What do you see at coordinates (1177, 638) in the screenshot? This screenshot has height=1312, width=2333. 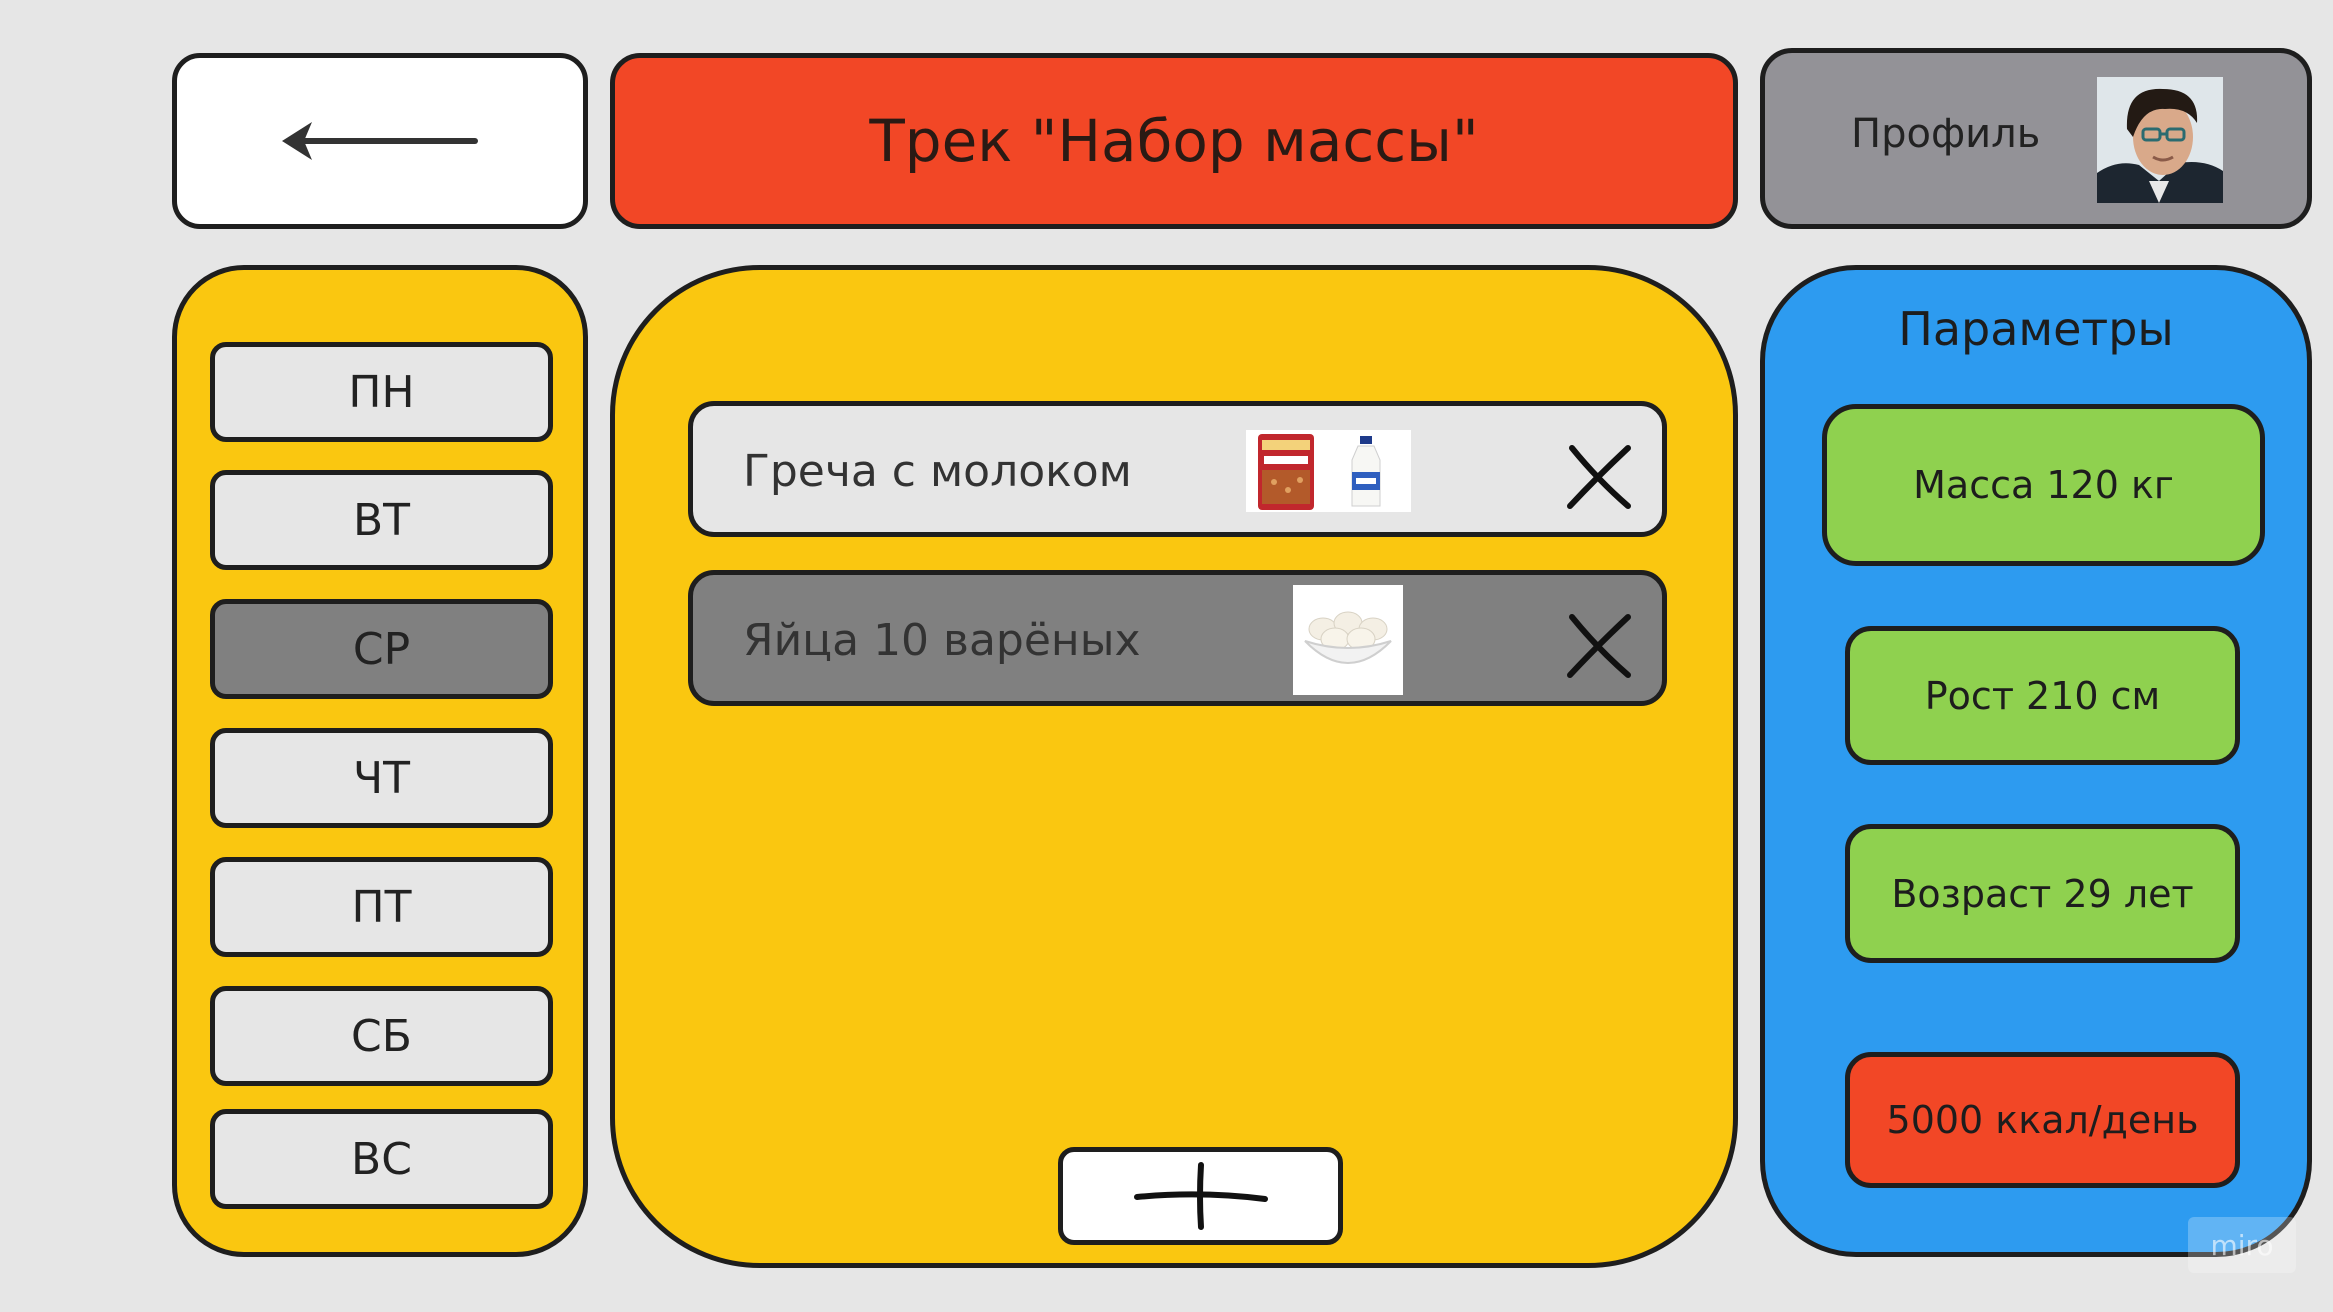 I see `meal-item: Яйца 10 варёных` at bounding box center [1177, 638].